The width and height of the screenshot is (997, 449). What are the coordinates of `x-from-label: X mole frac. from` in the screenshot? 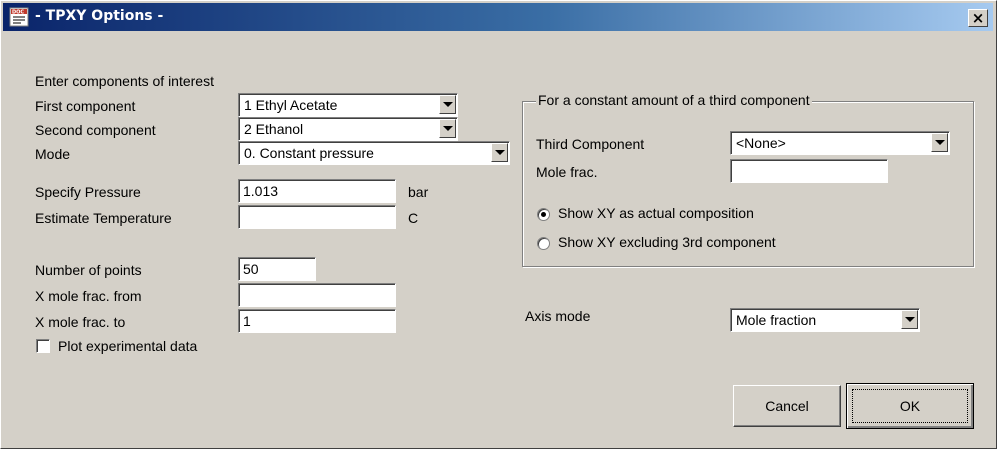 It's located at (88, 296).